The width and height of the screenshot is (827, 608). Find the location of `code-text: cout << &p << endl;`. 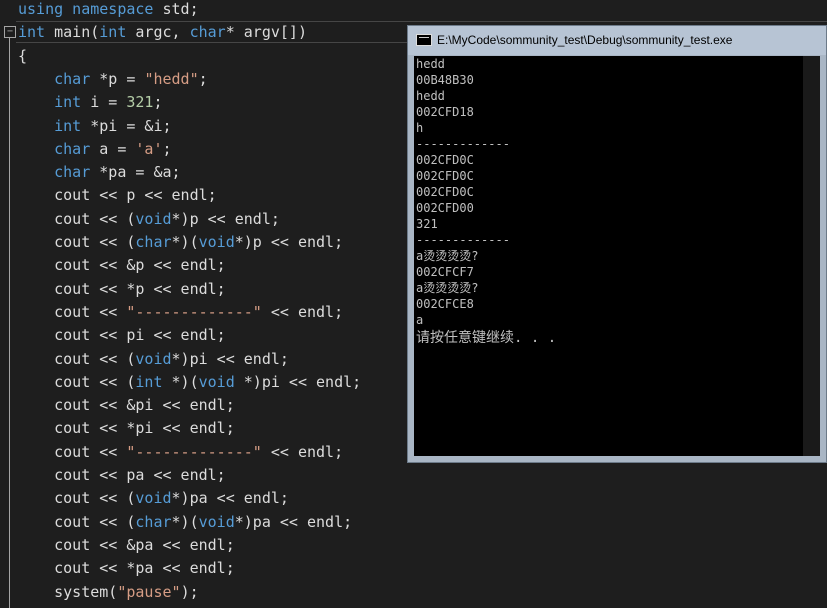

code-text: cout << &p << endl; is located at coordinates (122, 265).